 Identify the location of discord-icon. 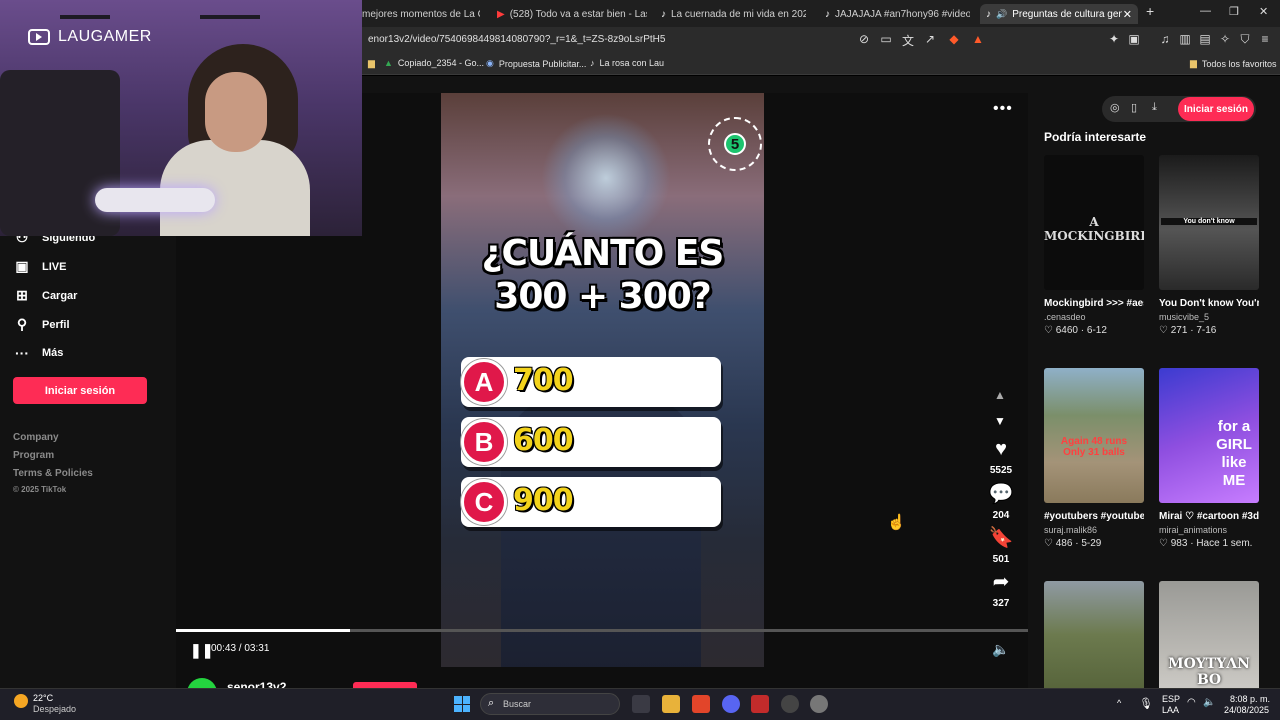
(731, 704).